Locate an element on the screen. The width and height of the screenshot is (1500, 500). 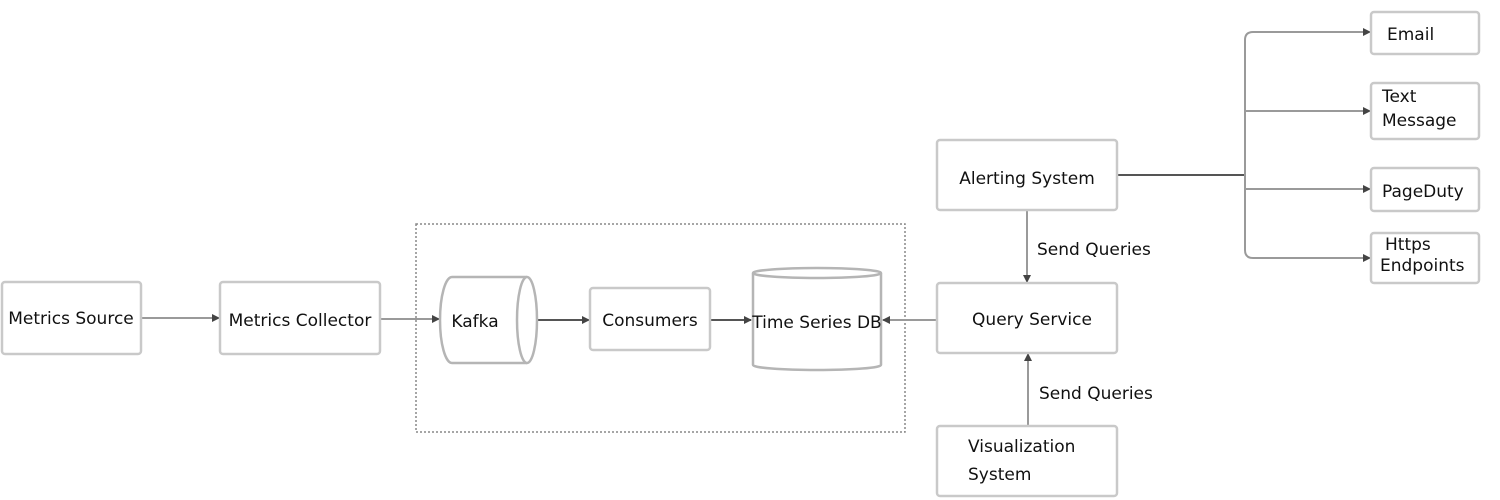
node-label: Email is located at coordinates (1410, 35).